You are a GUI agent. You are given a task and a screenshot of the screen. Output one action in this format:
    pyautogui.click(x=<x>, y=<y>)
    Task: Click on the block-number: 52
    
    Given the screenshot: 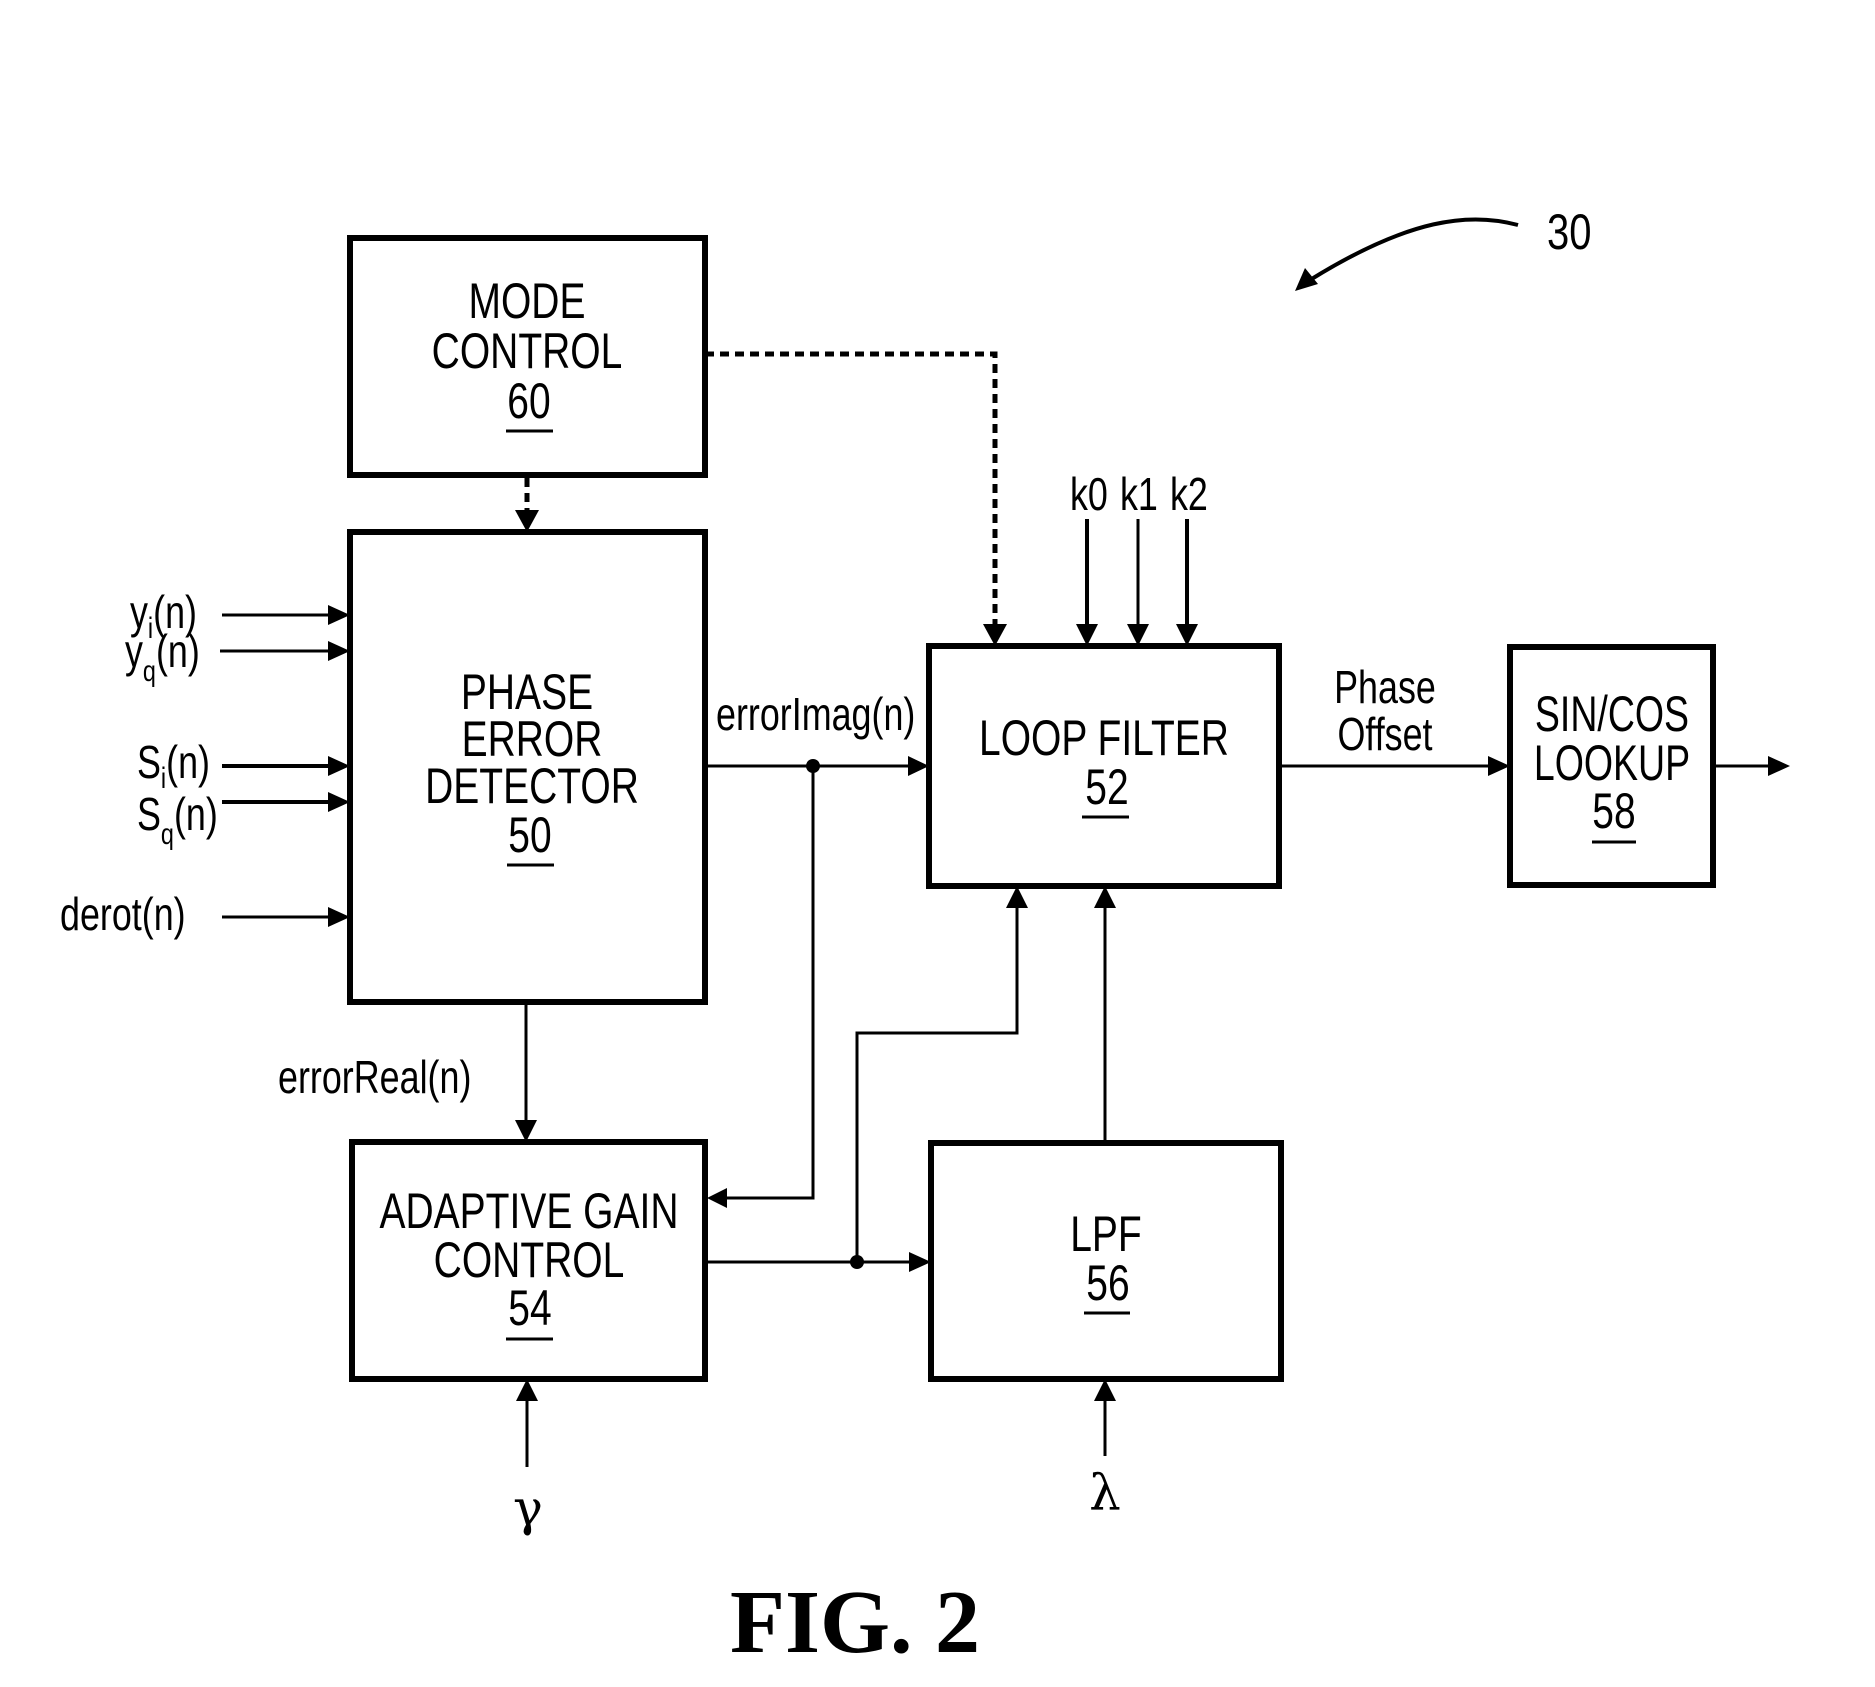 What is the action you would take?
    pyautogui.click(x=1106, y=786)
    